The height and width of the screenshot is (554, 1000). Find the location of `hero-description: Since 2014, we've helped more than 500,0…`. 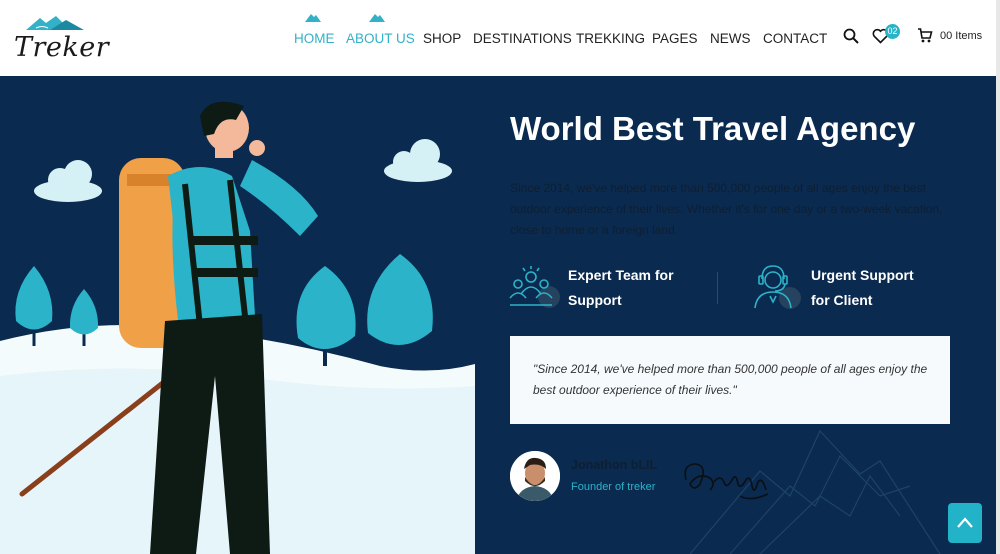

hero-description: Since 2014, we've helped more than 500,0… is located at coordinates (726, 209).